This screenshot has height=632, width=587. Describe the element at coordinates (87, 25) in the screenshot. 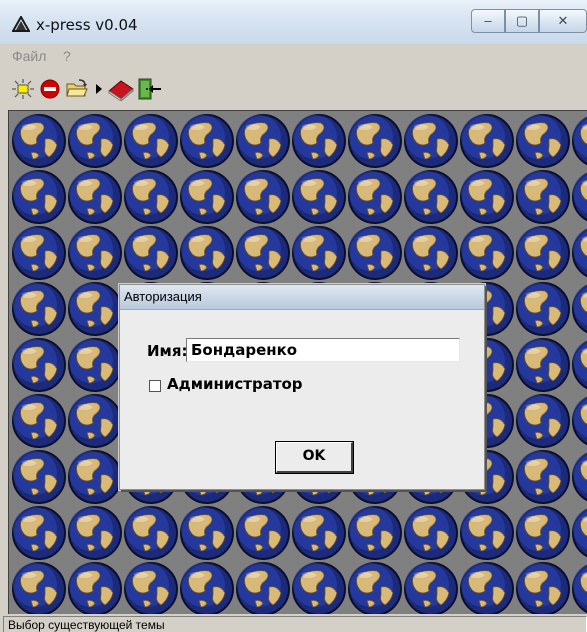

I see `window-title: x-press v0.04` at that location.